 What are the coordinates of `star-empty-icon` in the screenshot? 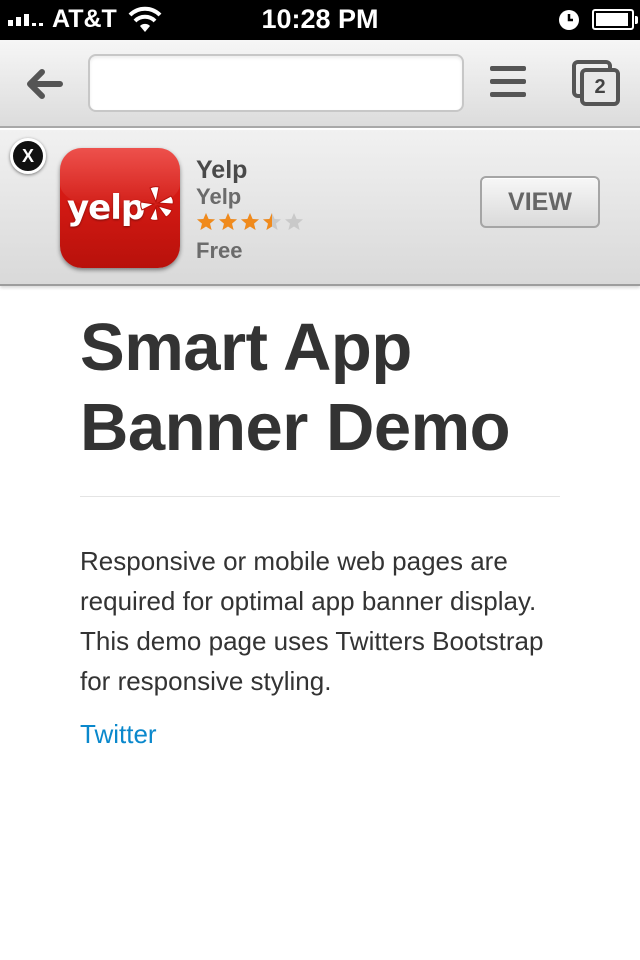 It's located at (294, 221).